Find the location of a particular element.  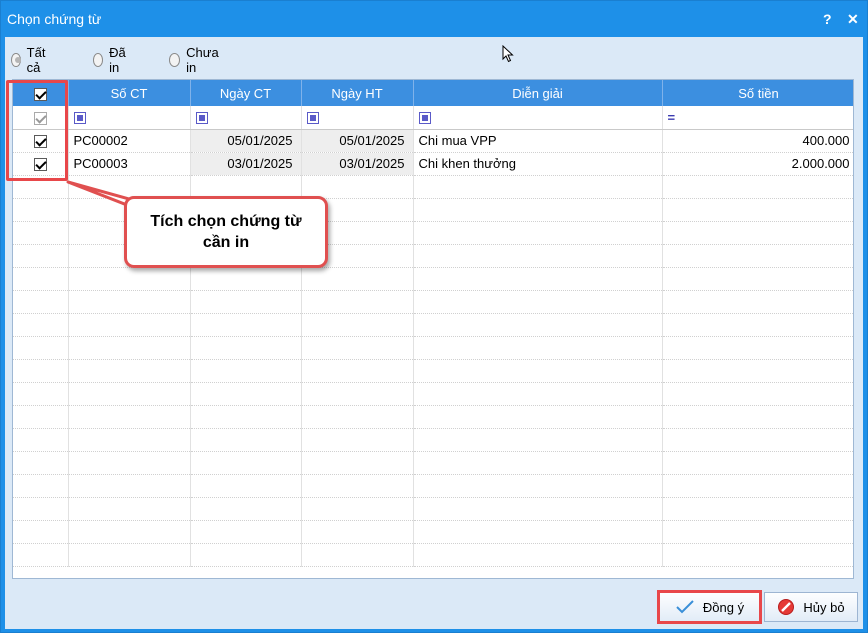

cell-so-tien: 400.000 is located at coordinates (757, 141).